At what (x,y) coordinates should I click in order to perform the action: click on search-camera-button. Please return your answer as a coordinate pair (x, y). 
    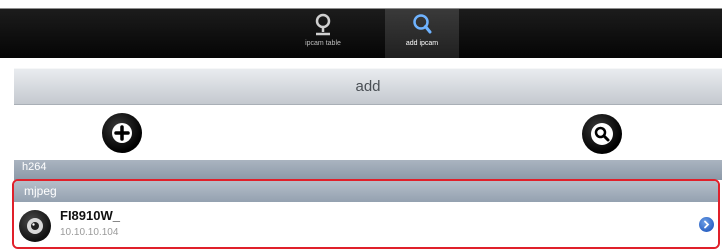
    Looking at the image, I should click on (602, 134).